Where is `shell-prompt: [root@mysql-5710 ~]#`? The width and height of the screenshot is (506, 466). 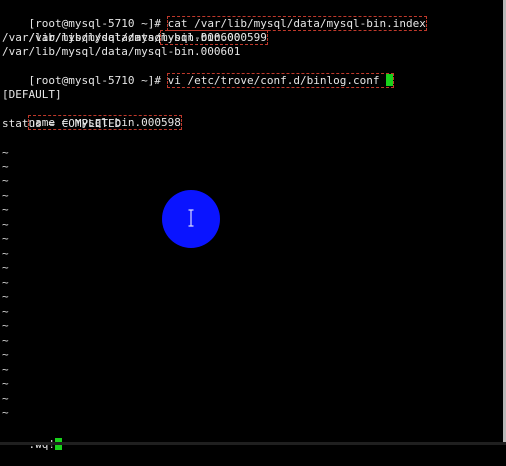 shell-prompt: [root@mysql-5710 ~]# is located at coordinates (98, 80).